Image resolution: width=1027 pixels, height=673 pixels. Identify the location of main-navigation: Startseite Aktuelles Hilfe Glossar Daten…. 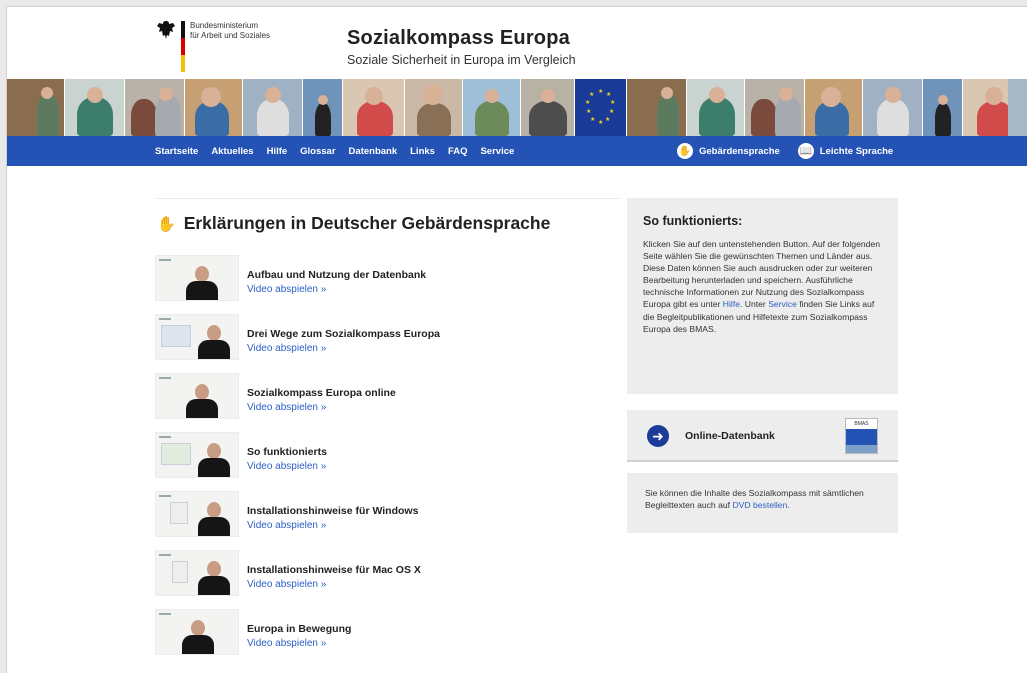
(517, 155).